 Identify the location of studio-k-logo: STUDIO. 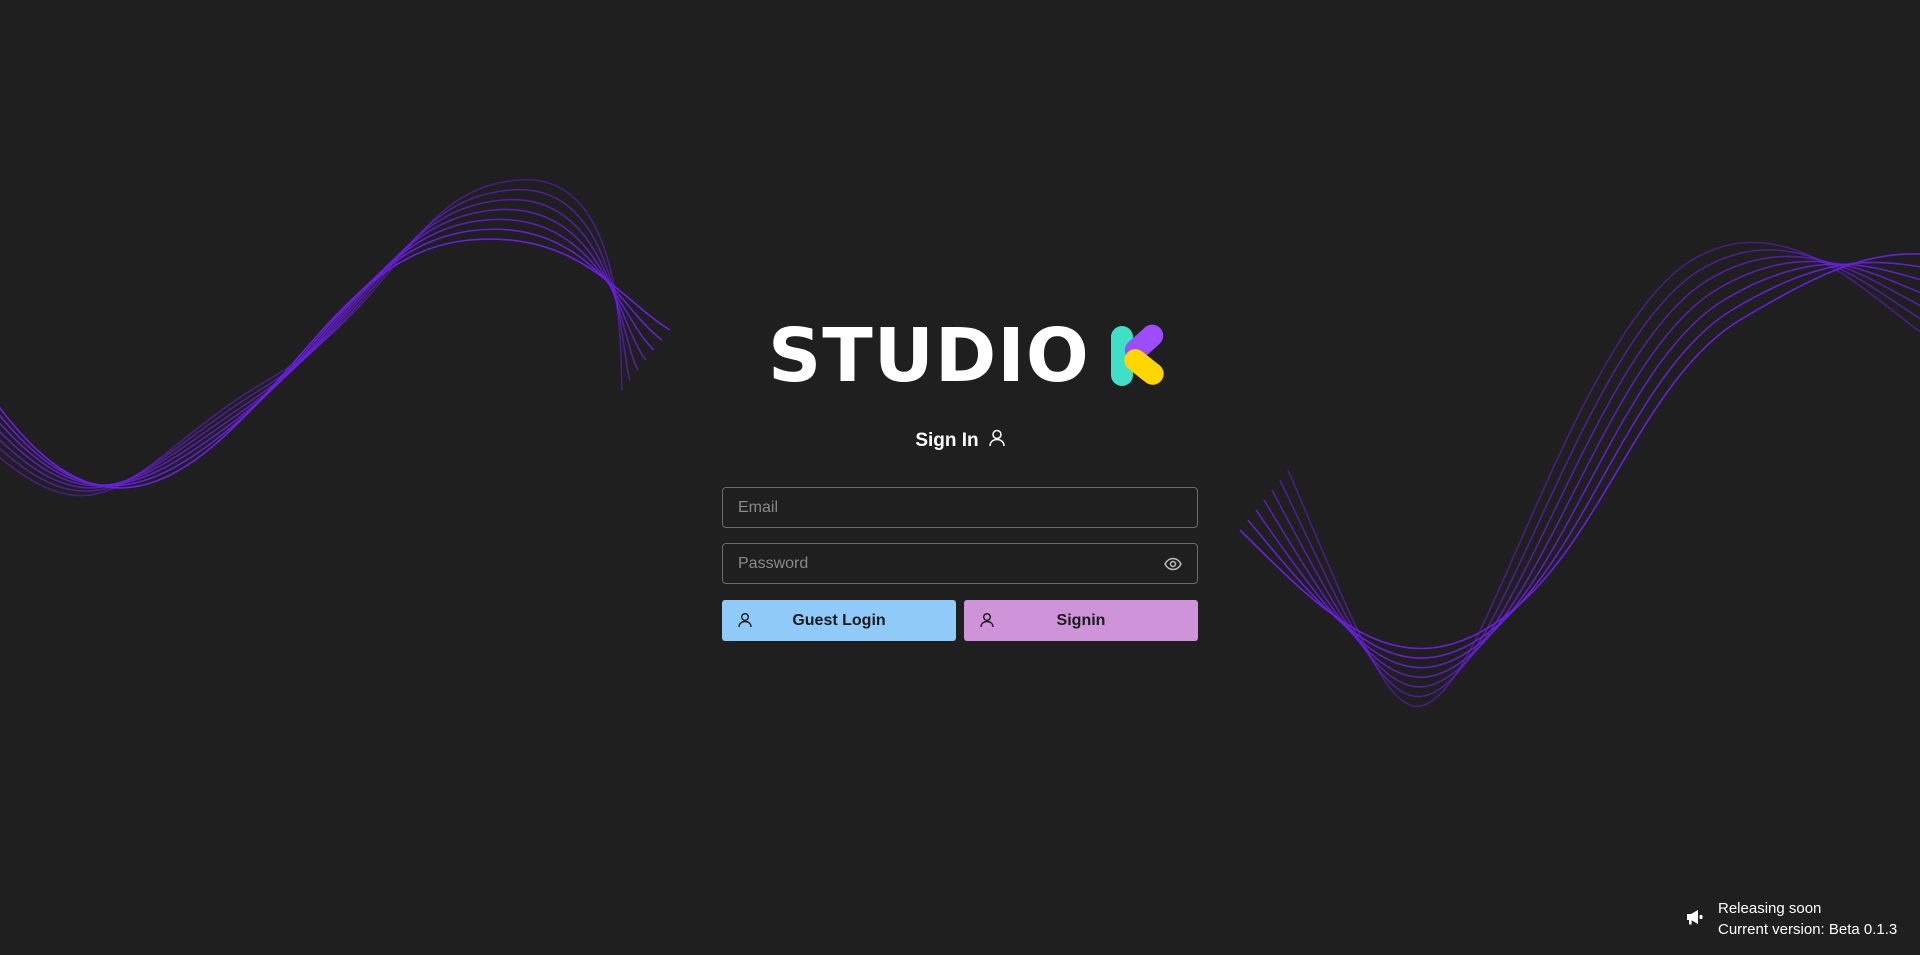
(969, 356).